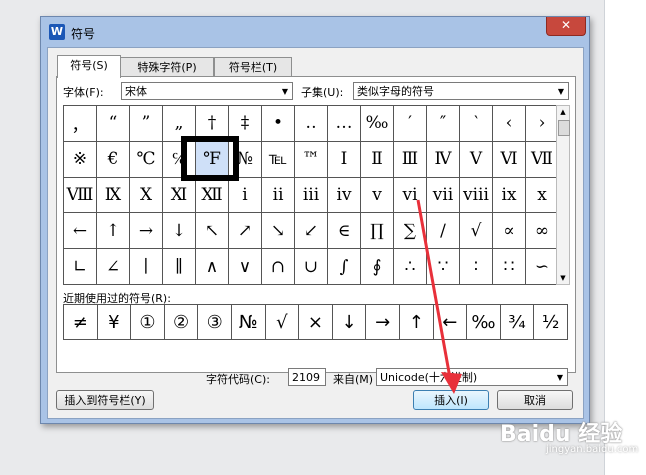 This screenshot has width=646, height=475. What do you see at coordinates (89, 66) in the screenshot?
I see `tab-symbols: 符号(S)` at bounding box center [89, 66].